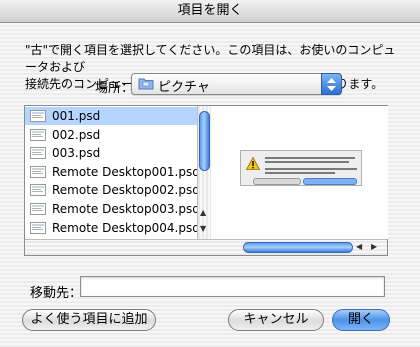  What do you see at coordinates (203, 212) in the screenshot?
I see `scroll-up-icon: ▲` at bounding box center [203, 212].